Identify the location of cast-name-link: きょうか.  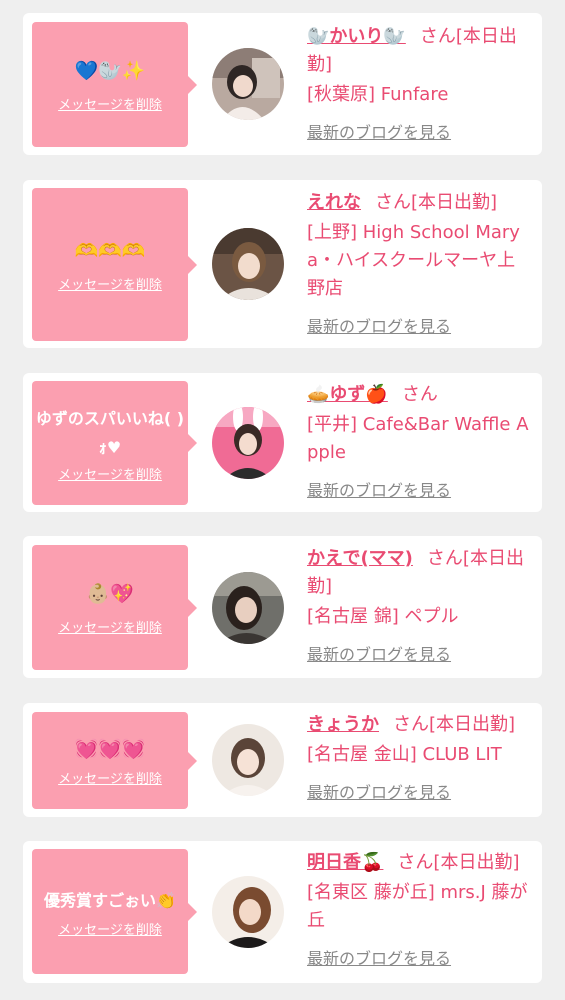
(343, 724).